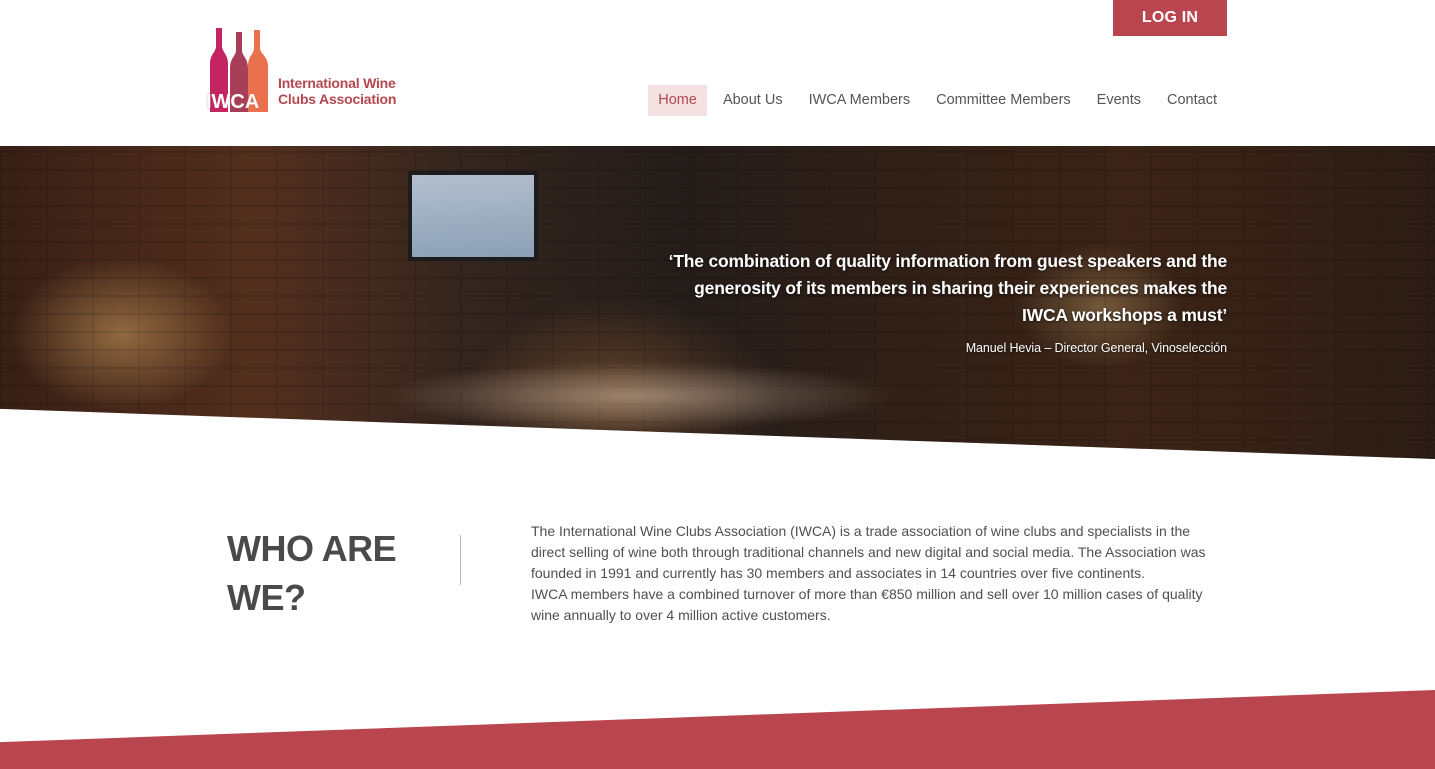  Describe the element at coordinates (677, 100) in the screenshot. I see `nav-item-home: Home` at that location.